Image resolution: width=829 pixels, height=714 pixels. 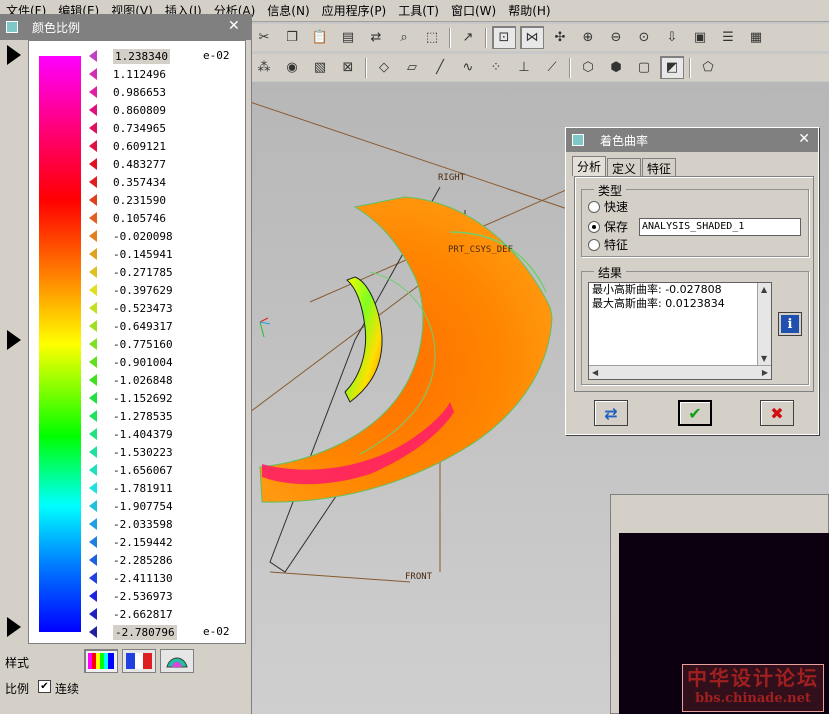 What do you see at coordinates (708, 67) in the screenshot?
I see `edit-icon: ⬠` at bounding box center [708, 67].